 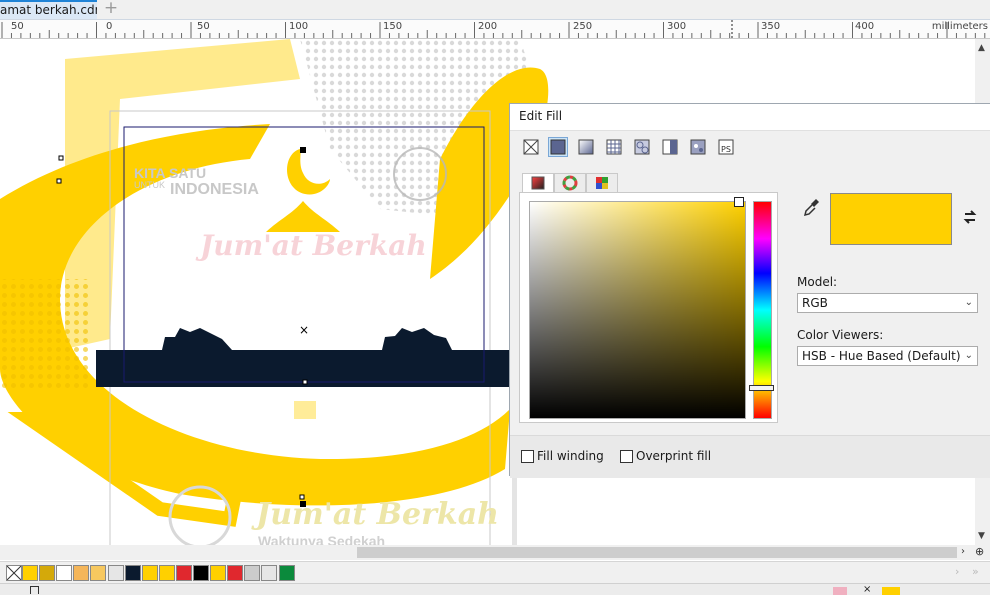 I want to click on saturation-brightness-marker, so click(x=739, y=202).